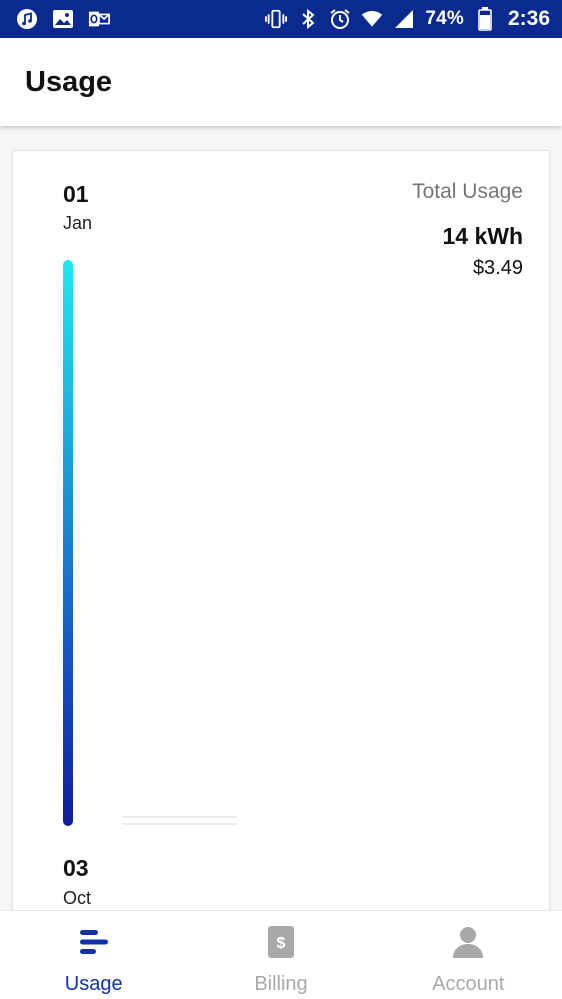  Describe the element at coordinates (99, 19) in the screenshot. I see `outlook-icon` at that location.